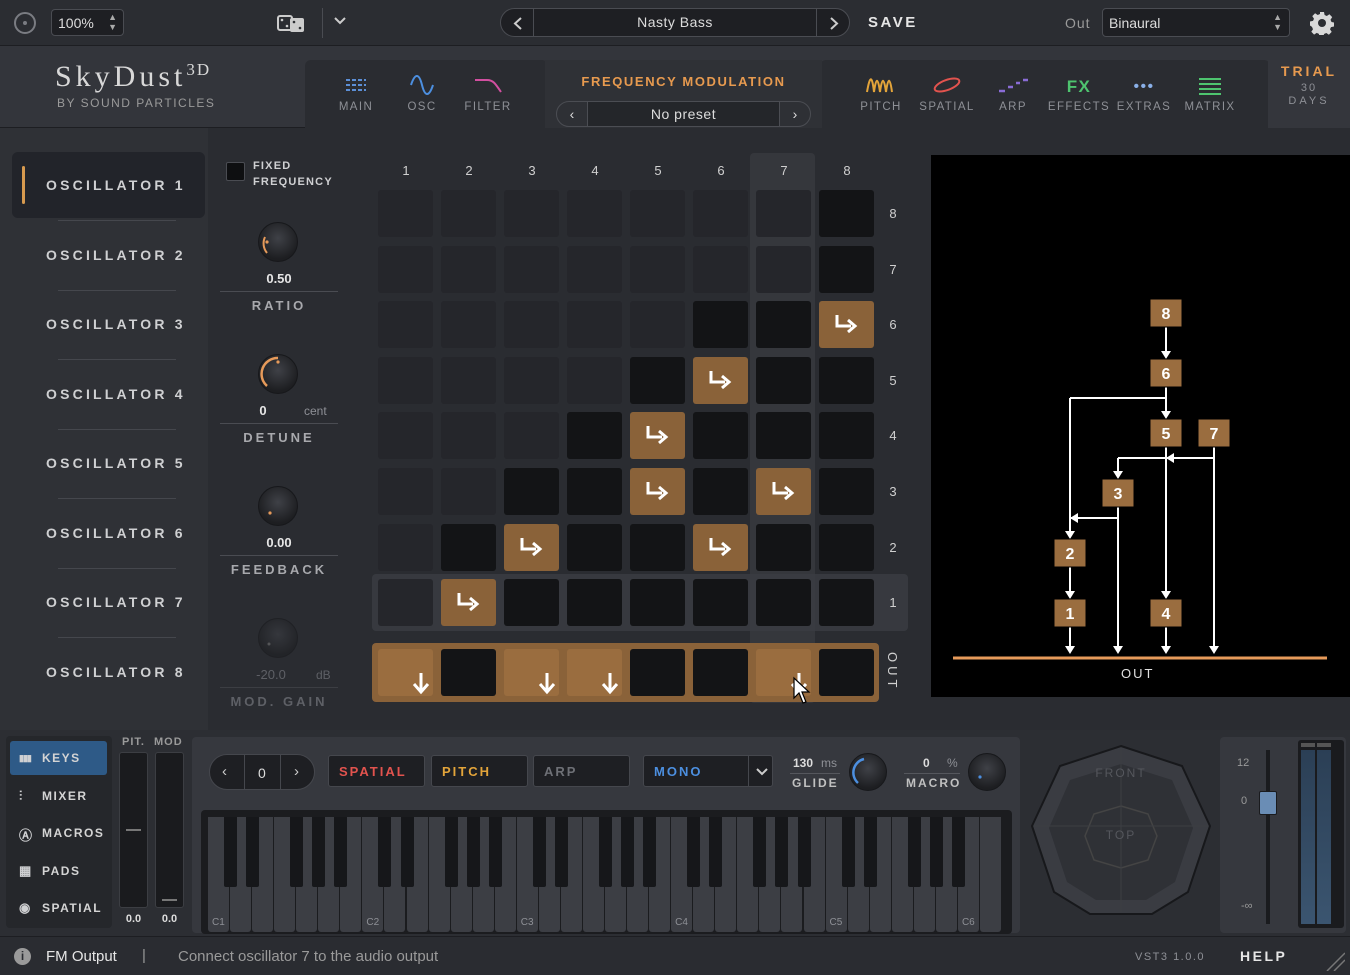 This screenshot has width=1350, height=975. I want to click on white-key, so click(990, 874).